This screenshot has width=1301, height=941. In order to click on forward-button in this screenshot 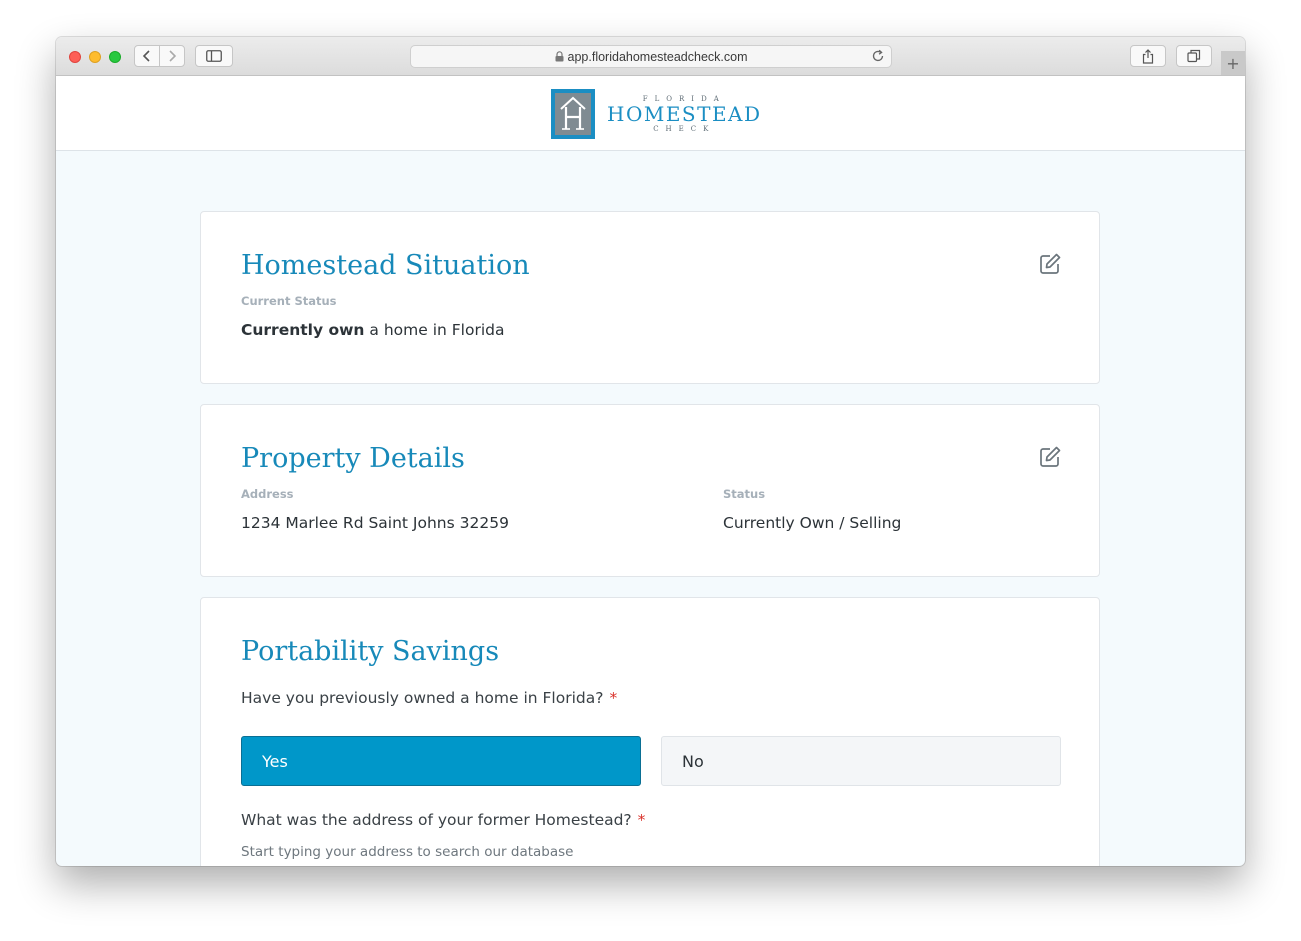, I will do `click(172, 56)`.